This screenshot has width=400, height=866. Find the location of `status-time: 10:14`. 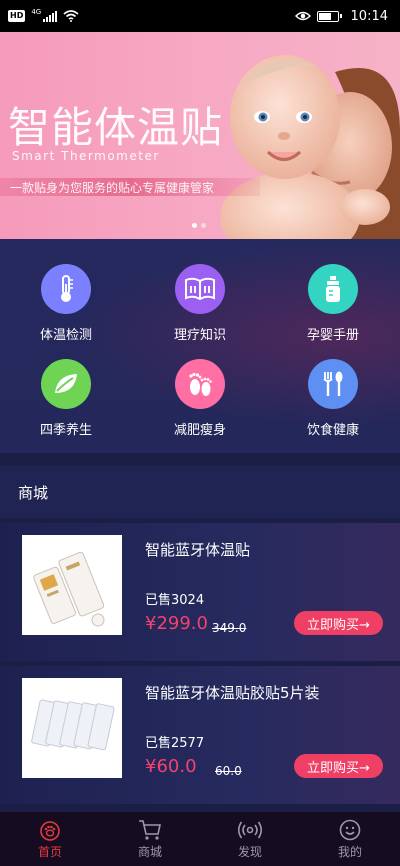

status-time: 10:14 is located at coordinates (369, 16).